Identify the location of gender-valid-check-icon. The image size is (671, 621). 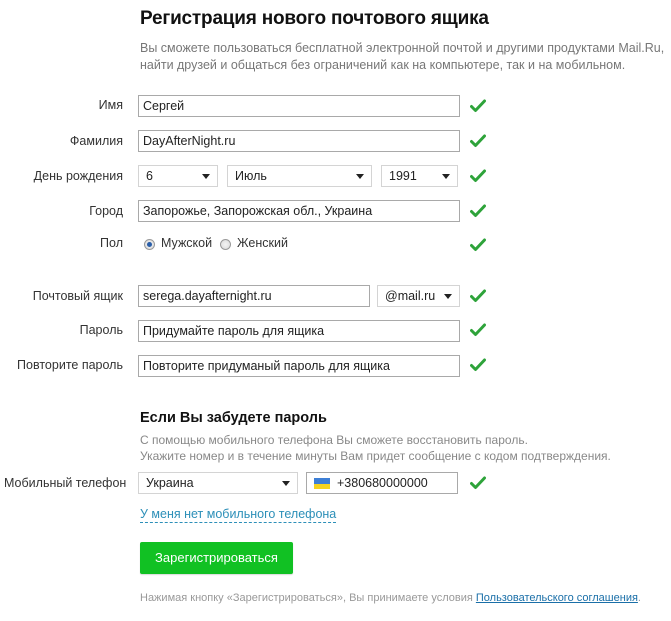
(478, 245).